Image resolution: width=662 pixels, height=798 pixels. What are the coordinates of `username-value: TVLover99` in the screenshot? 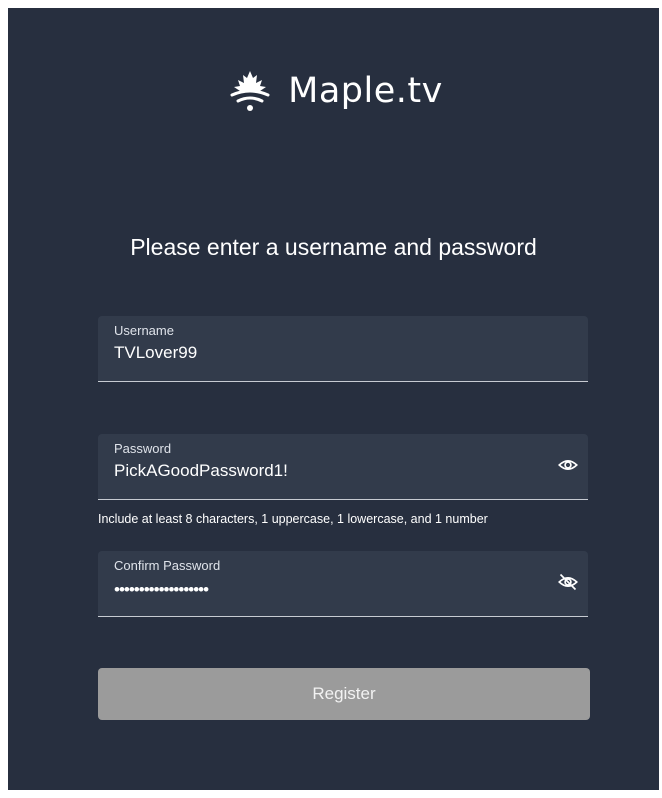 It's located at (156, 352).